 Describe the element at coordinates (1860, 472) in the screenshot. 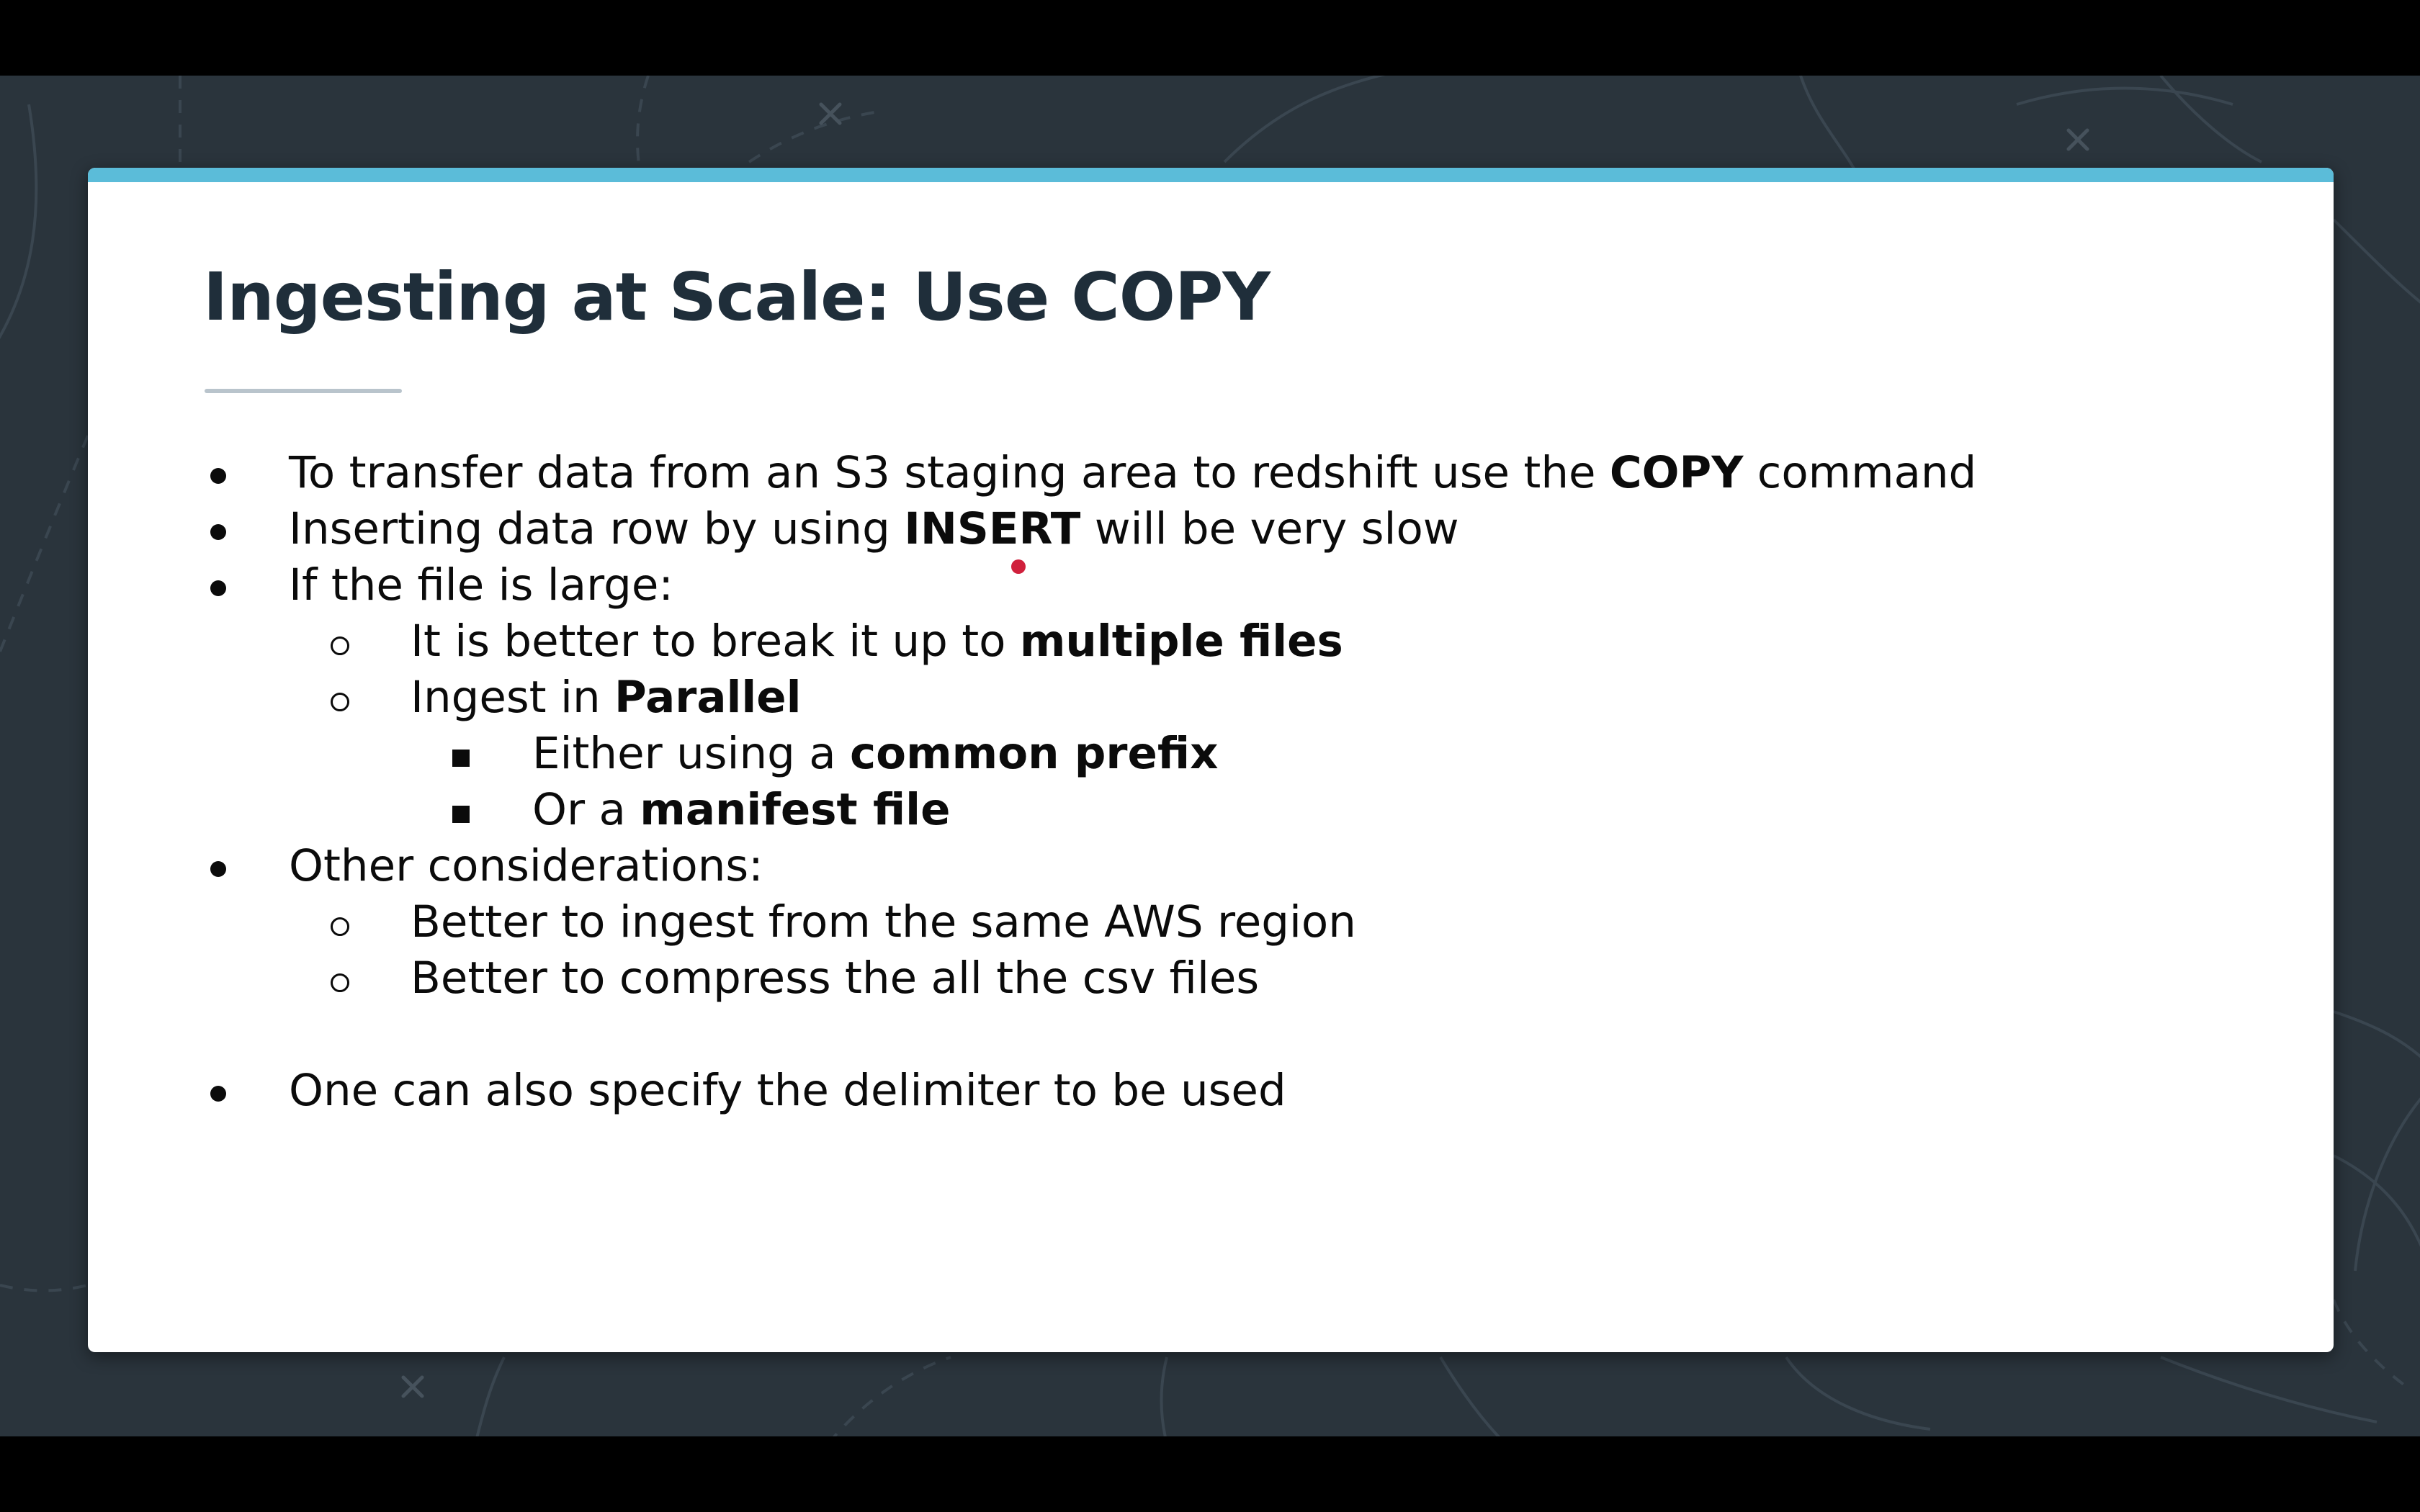

I see `bullet-plain-text: command` at that location.